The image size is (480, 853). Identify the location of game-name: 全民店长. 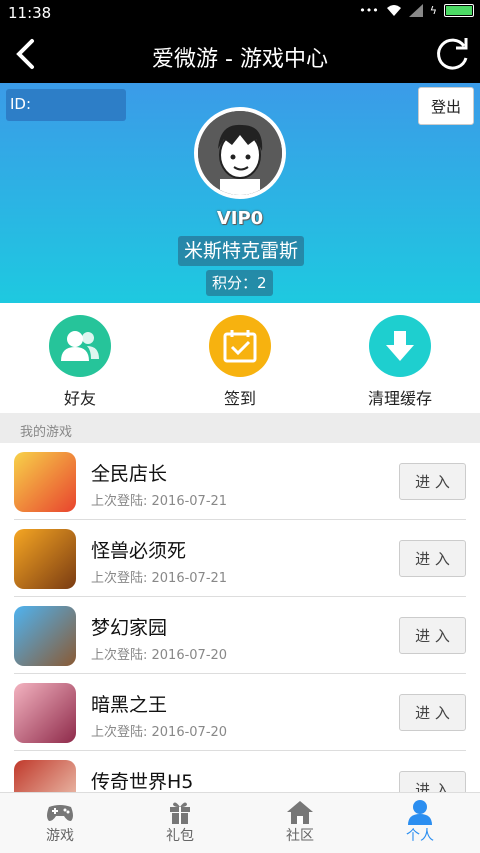
(129, 474).